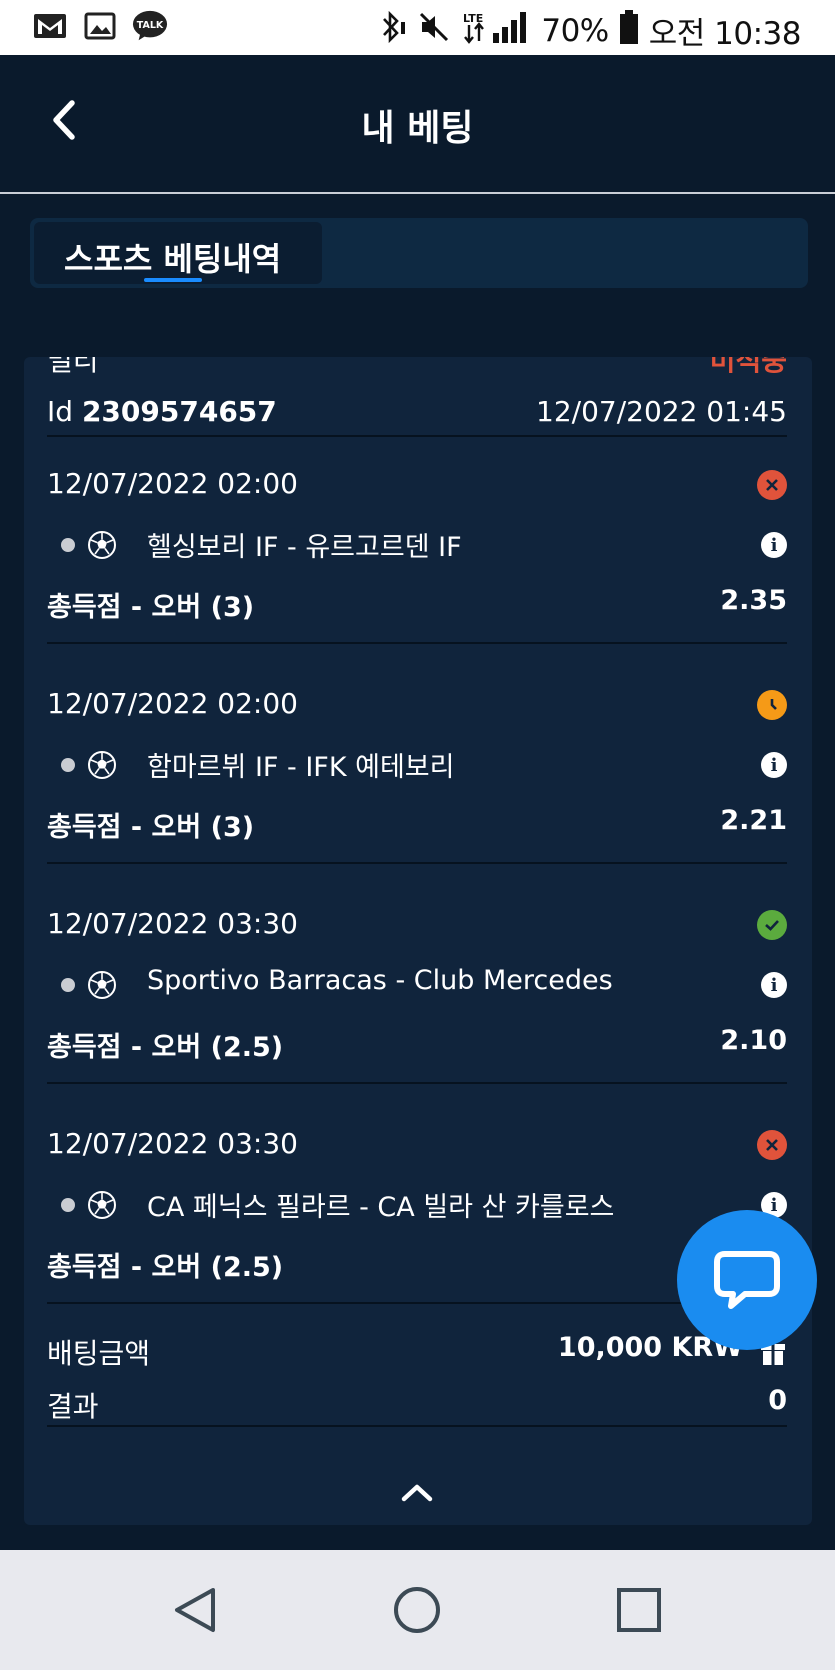 The image size is (835, 1670). I want to click on result-value: 0, so click(777, 1400).